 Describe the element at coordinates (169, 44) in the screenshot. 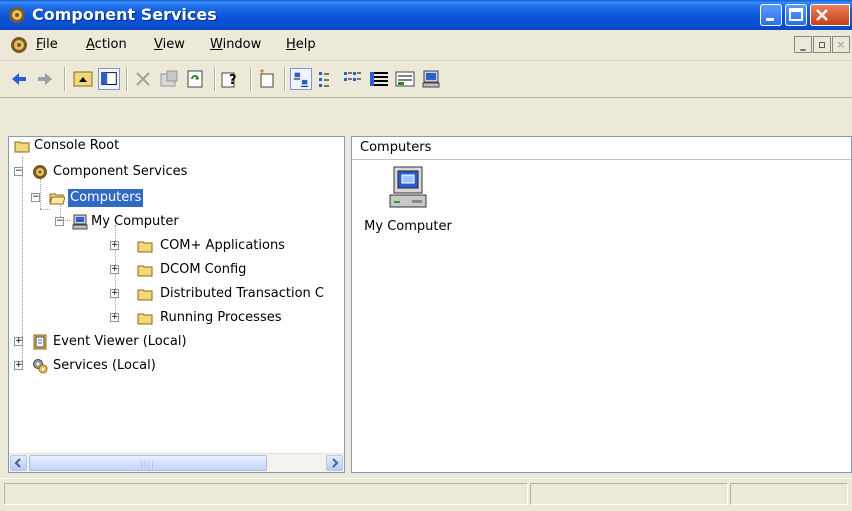

I see `menu-view: View` at that location.